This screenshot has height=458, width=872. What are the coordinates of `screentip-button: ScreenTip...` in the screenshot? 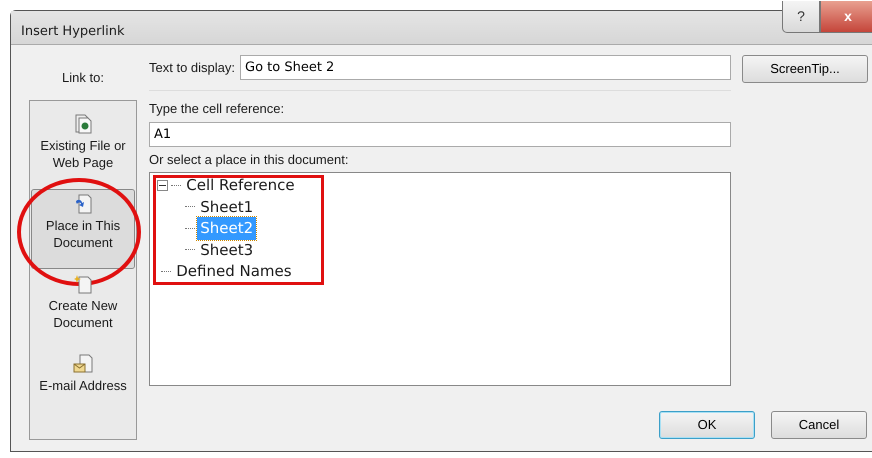 It's located at (805, 69).